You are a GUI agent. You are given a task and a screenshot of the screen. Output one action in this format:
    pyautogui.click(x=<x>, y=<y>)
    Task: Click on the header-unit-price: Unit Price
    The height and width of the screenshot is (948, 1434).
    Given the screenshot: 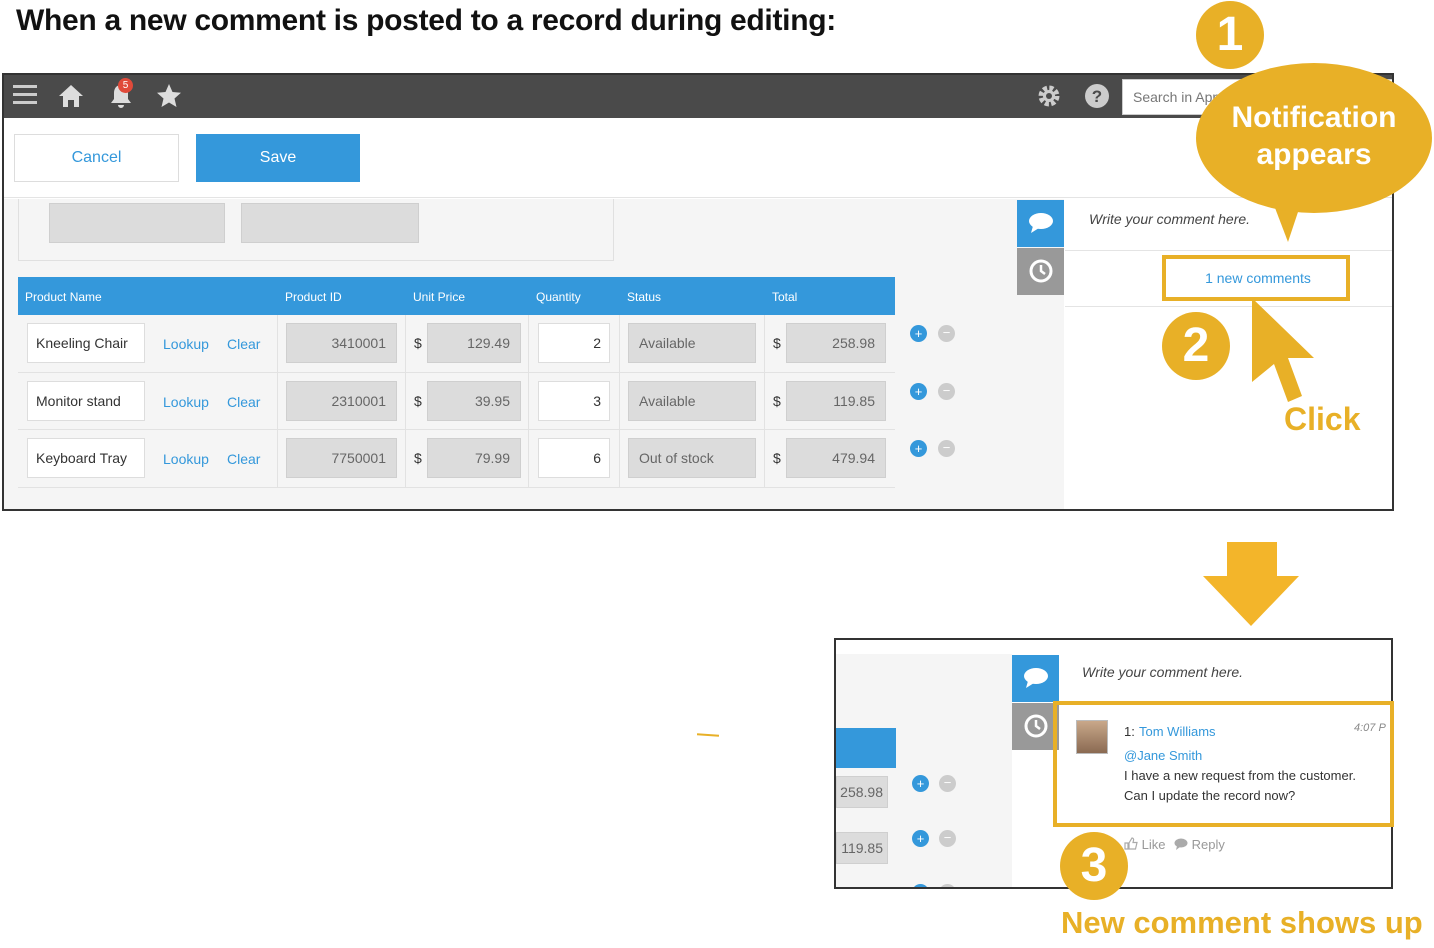 What is the action you would take?
    pyautogui.click(x=439, y=297)
    